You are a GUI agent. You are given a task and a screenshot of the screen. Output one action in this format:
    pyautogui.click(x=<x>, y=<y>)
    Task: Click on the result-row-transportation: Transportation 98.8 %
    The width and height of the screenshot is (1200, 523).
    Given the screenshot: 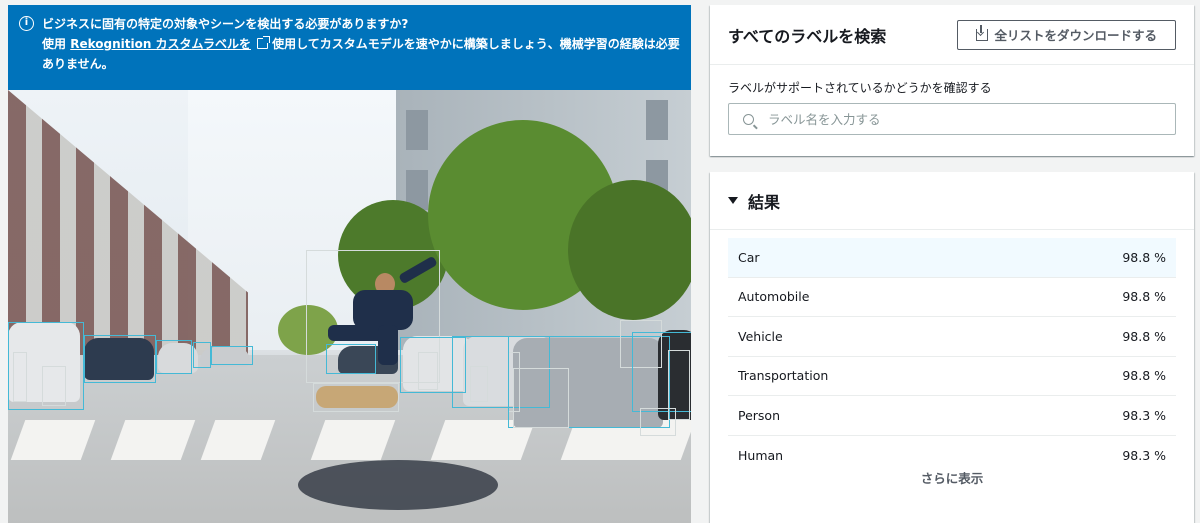 What is the action you would take?
    pyautogui.click(x=952, y=376)
    